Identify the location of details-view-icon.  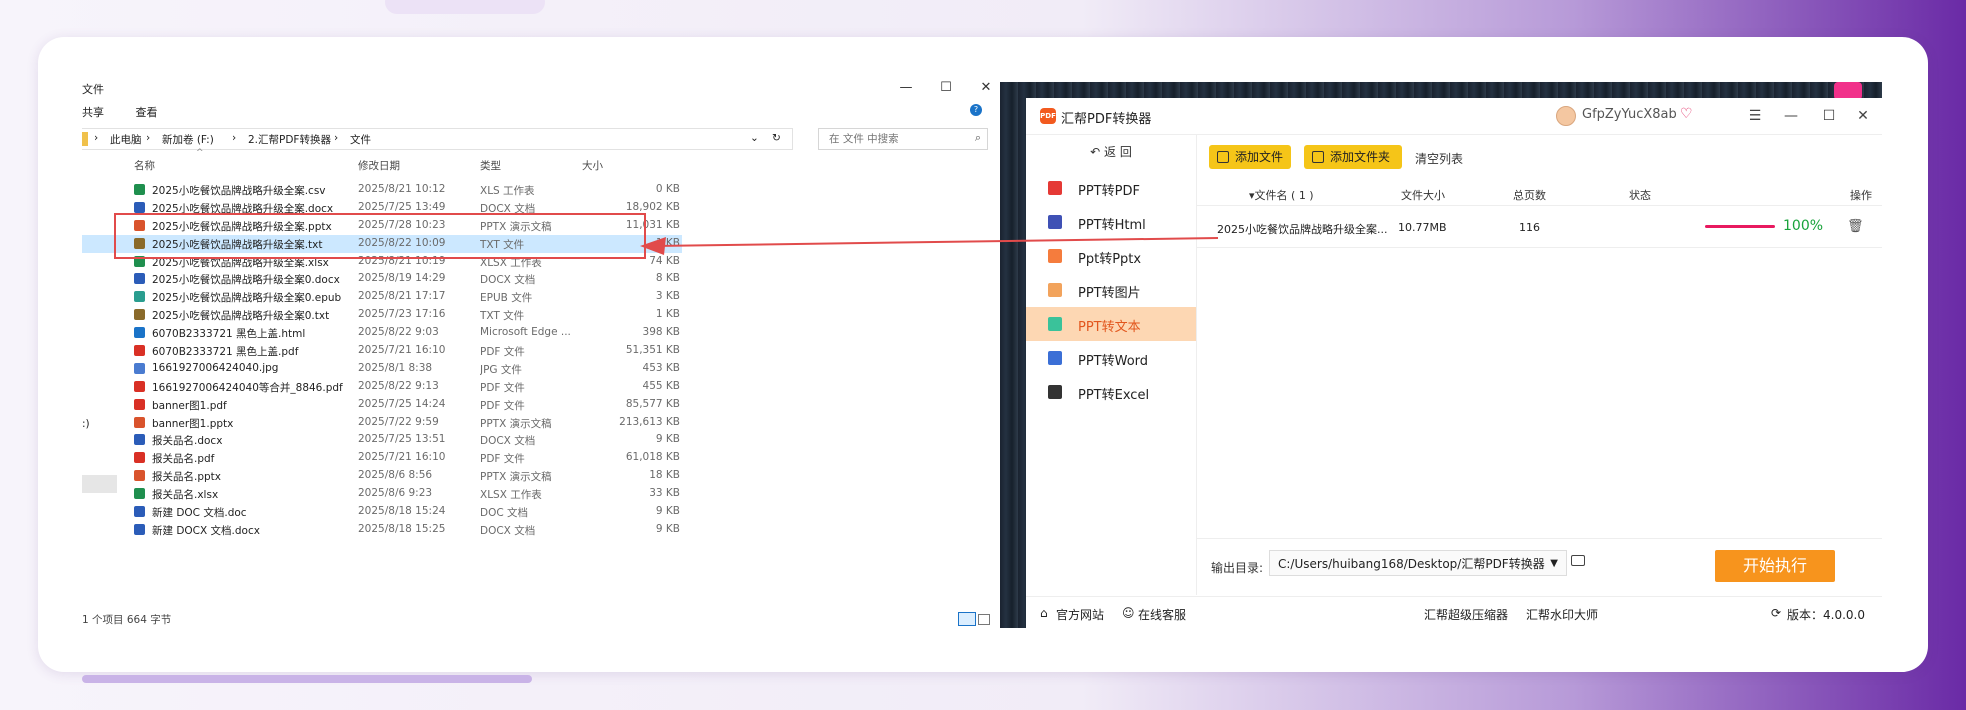
(967, 619).